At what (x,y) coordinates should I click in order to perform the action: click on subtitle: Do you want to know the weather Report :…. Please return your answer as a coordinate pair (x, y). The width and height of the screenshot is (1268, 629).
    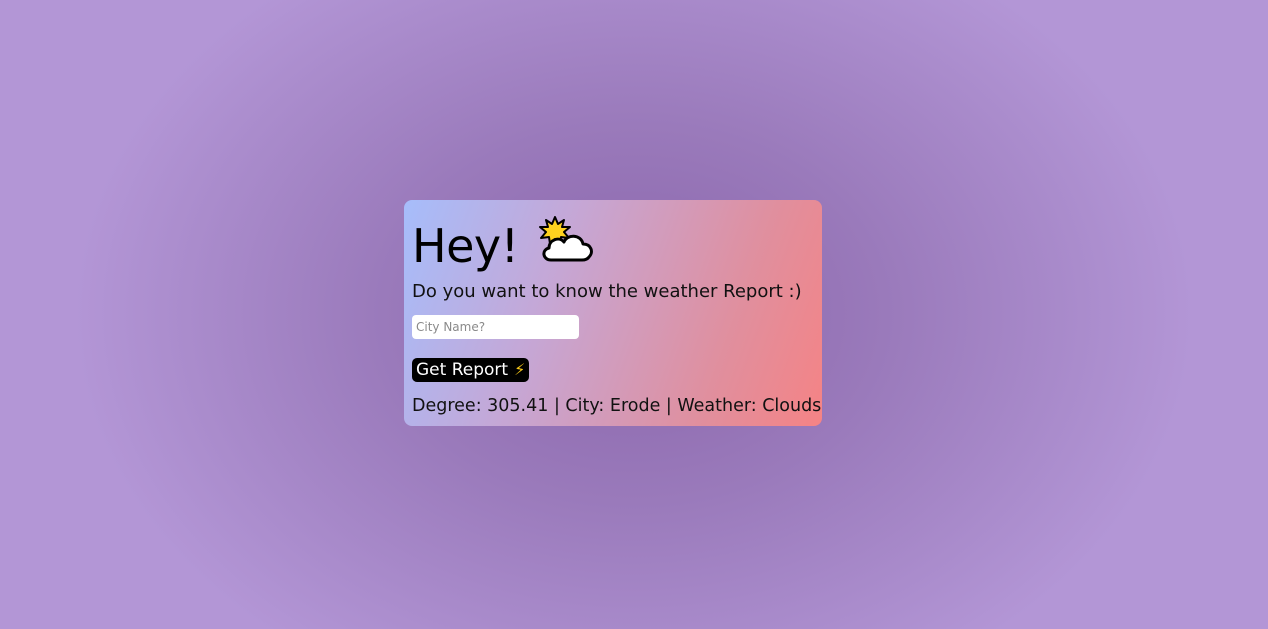
    Looking at the image, I should click on (607, 291).